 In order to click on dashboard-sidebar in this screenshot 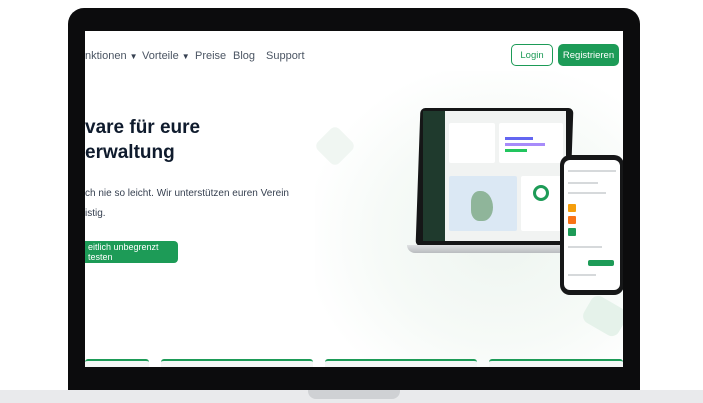, I will do `click(434, 176)`.